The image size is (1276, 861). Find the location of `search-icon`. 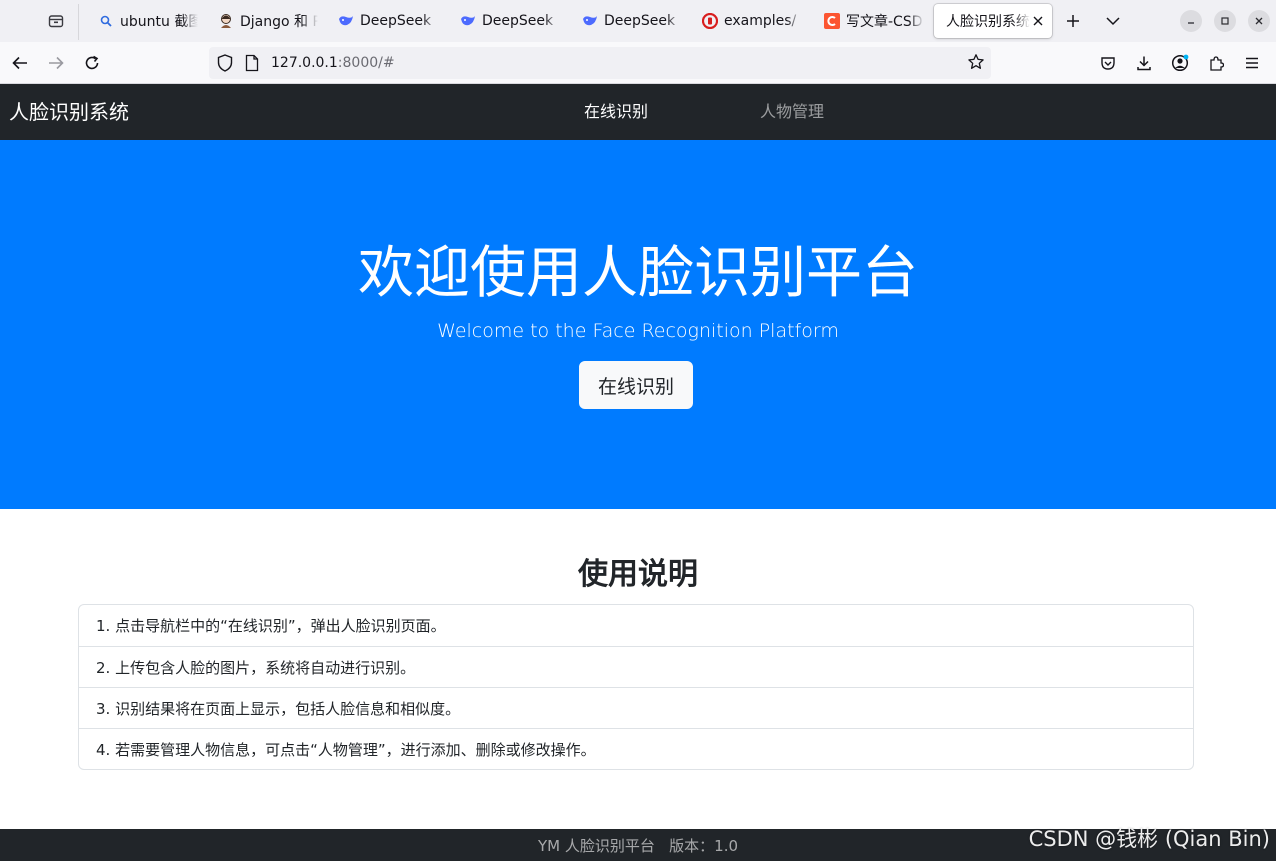

search-icon is located at coordinates (106, 21).